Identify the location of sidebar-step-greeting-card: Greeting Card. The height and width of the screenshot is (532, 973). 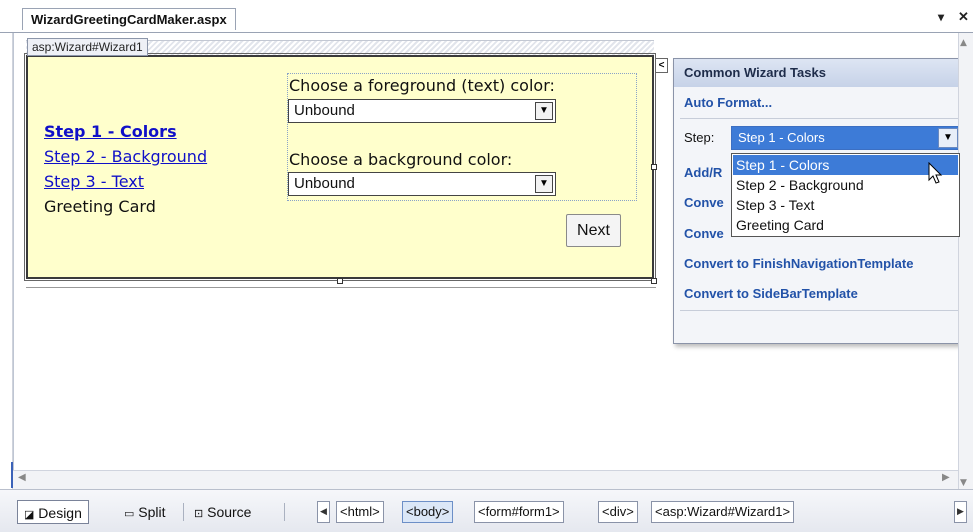
(100, 206).